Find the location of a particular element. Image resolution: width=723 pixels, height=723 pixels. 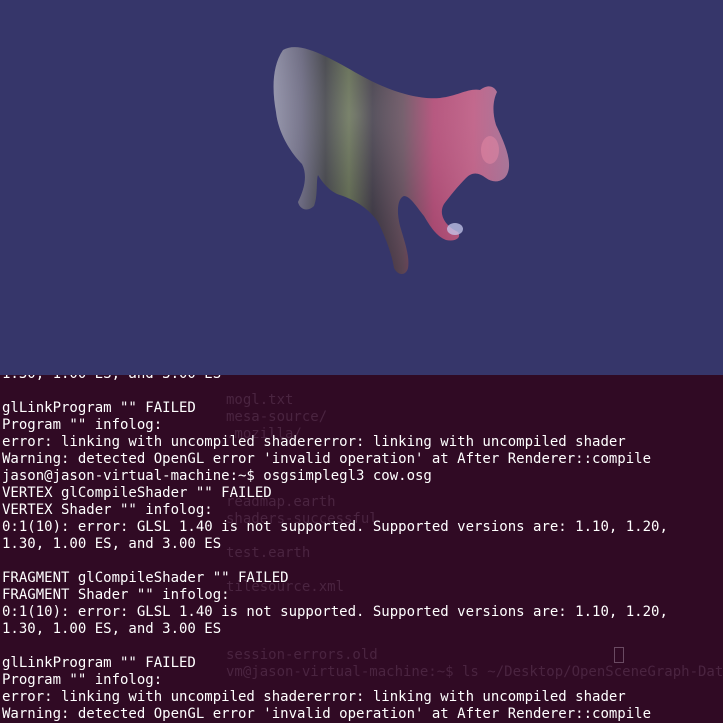

terminal-line: FRAGMENT glCompileShader "" FAILED is located at coordinates (145, 578).